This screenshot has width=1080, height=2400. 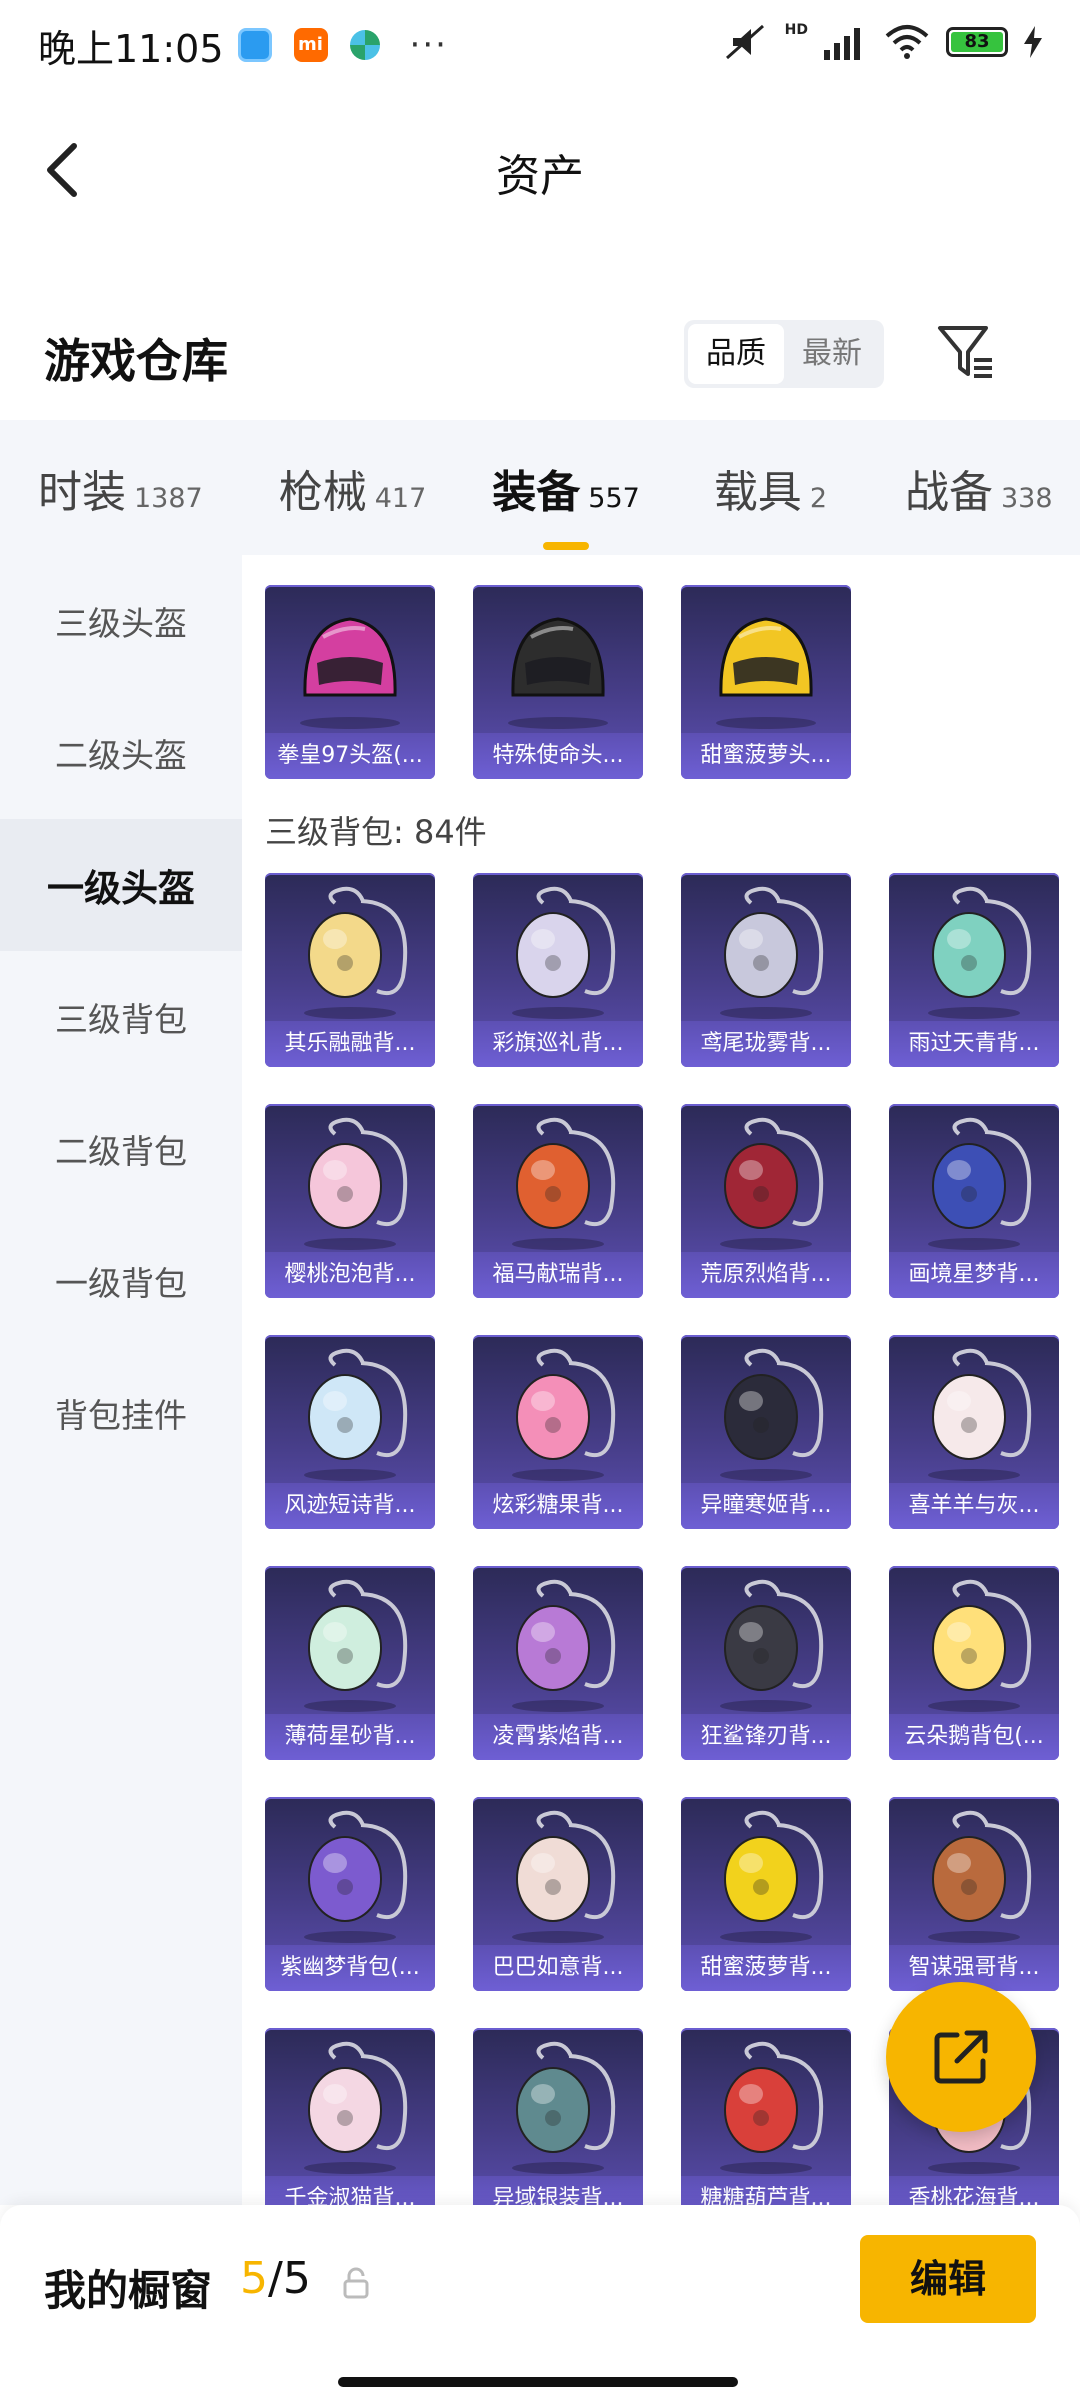 I want to click on tab-count: 417, so click(x=400, y=498).